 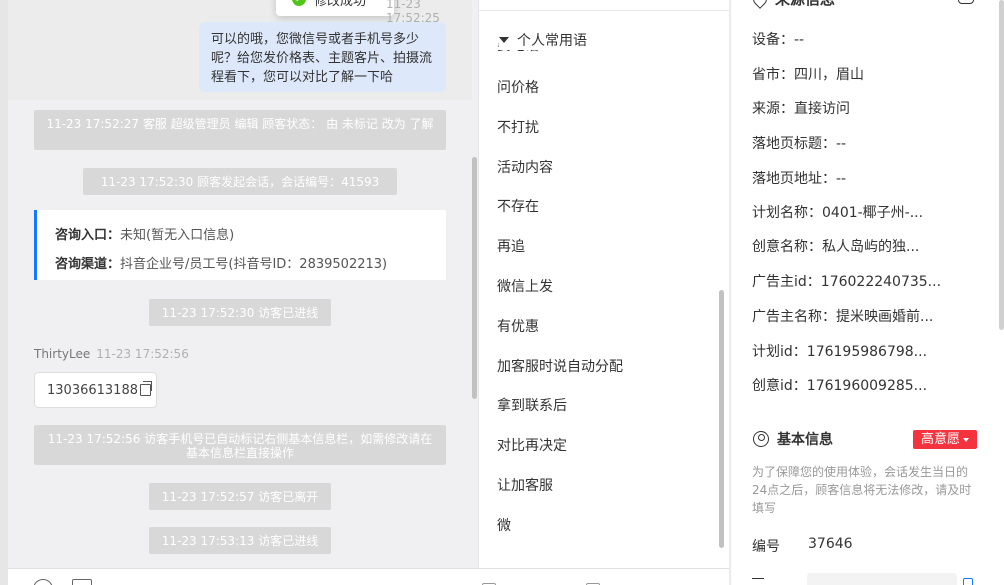 I want to click on phone-message: 13036613188, so click(x=95, y=390).